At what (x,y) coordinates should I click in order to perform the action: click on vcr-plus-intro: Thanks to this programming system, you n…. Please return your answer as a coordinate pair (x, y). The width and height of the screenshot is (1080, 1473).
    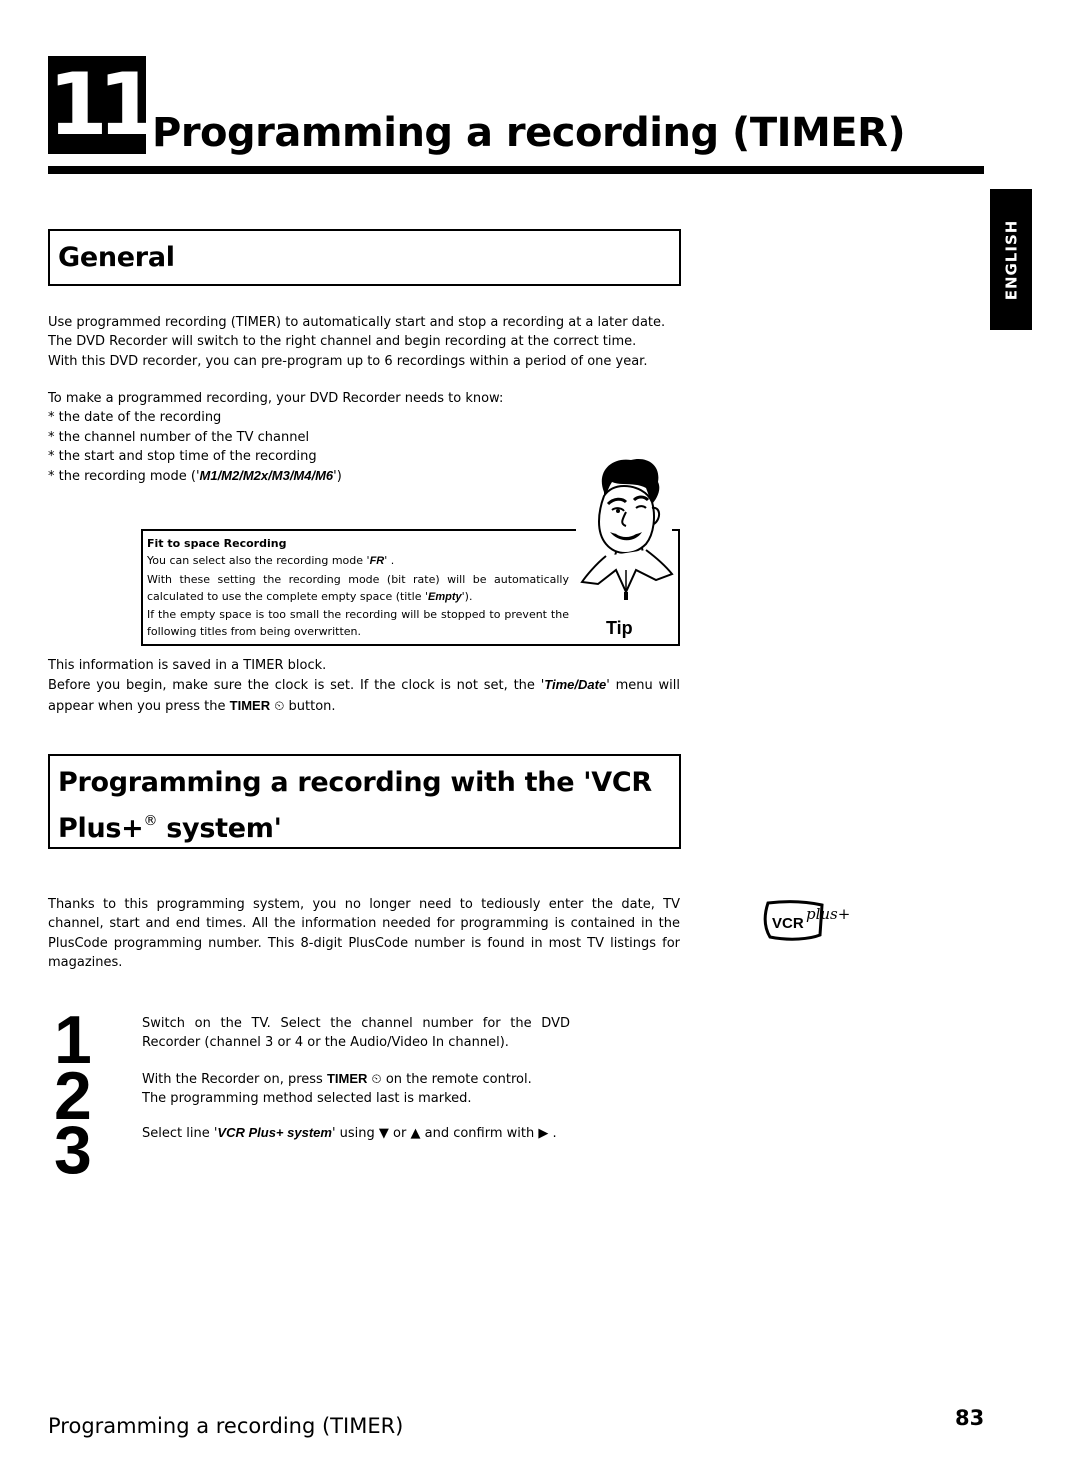
    Looking at the image, I should click on (364, 933).